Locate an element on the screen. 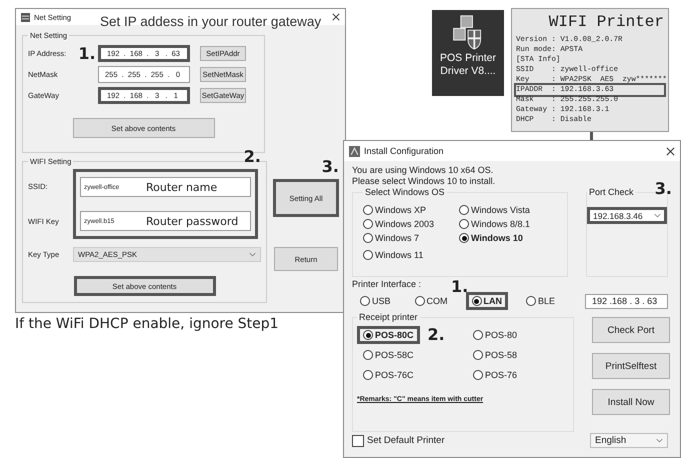 The width and height of the screenshot is (681, 458). port-dropdown: 192.168.3.46 is located at coordinates (627, 215).